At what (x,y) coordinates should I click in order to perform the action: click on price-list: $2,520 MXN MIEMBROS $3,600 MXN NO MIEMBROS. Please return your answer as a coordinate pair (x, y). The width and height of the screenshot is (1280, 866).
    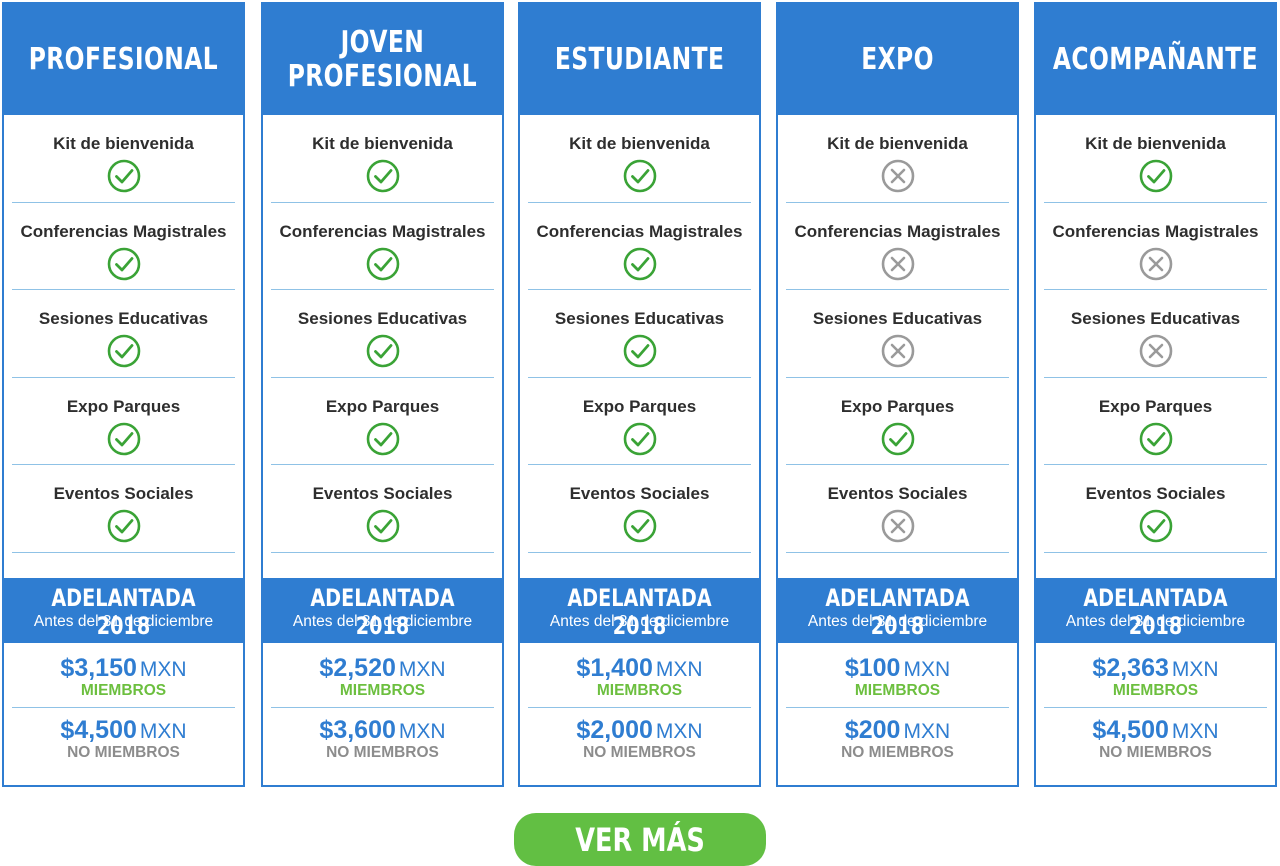
    Looking at the image, I should click on (382, 705).